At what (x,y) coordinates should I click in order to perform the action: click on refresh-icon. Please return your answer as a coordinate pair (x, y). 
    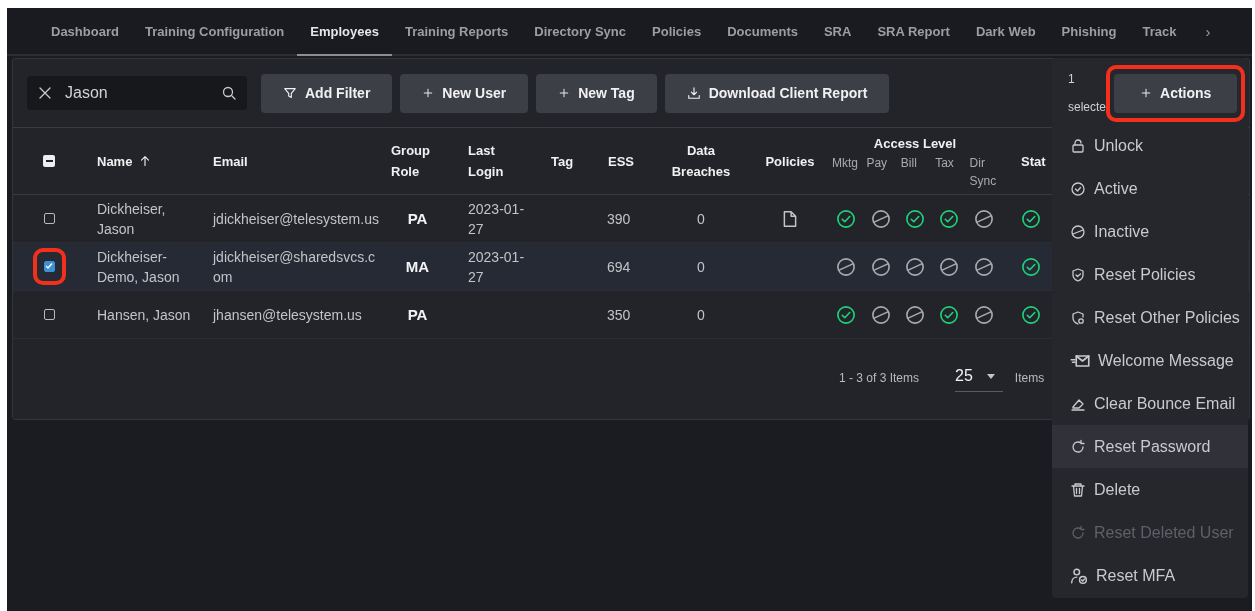
    Looking at the image, I should click on (1078, 446).